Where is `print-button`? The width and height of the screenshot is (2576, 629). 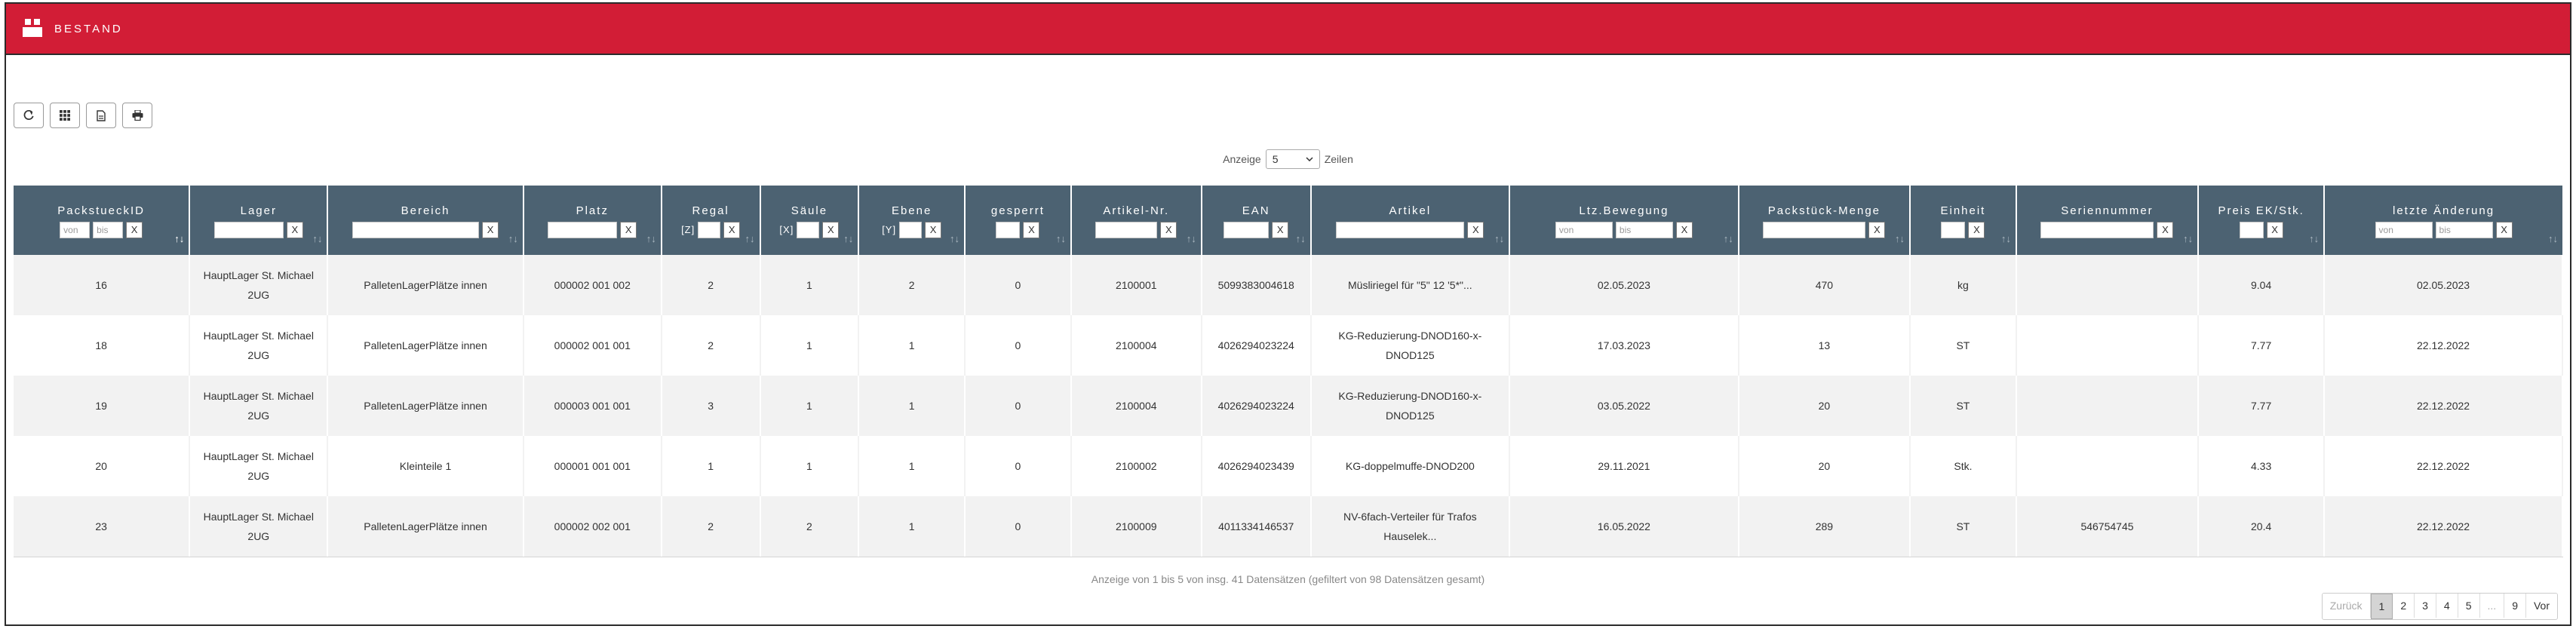 print-button is located at coordinates (137, 115).